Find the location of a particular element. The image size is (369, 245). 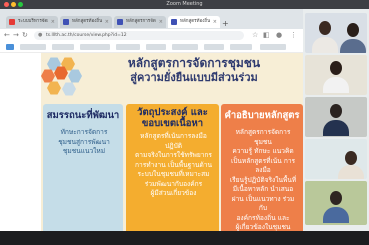

card-heading: วัตถุประสงค์ และ ขอบเขตเนื้อหา is located at coordinates (172, 118).